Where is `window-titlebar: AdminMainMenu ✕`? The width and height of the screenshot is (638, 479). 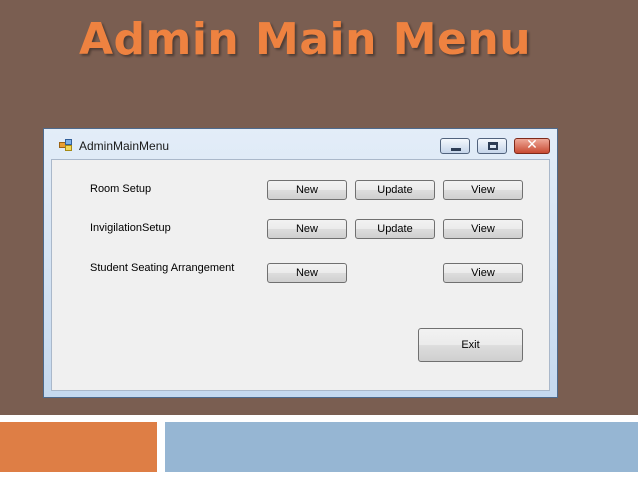 window-titlebar: AdminMainMenu ✕ is located at coordinates (300, 144).